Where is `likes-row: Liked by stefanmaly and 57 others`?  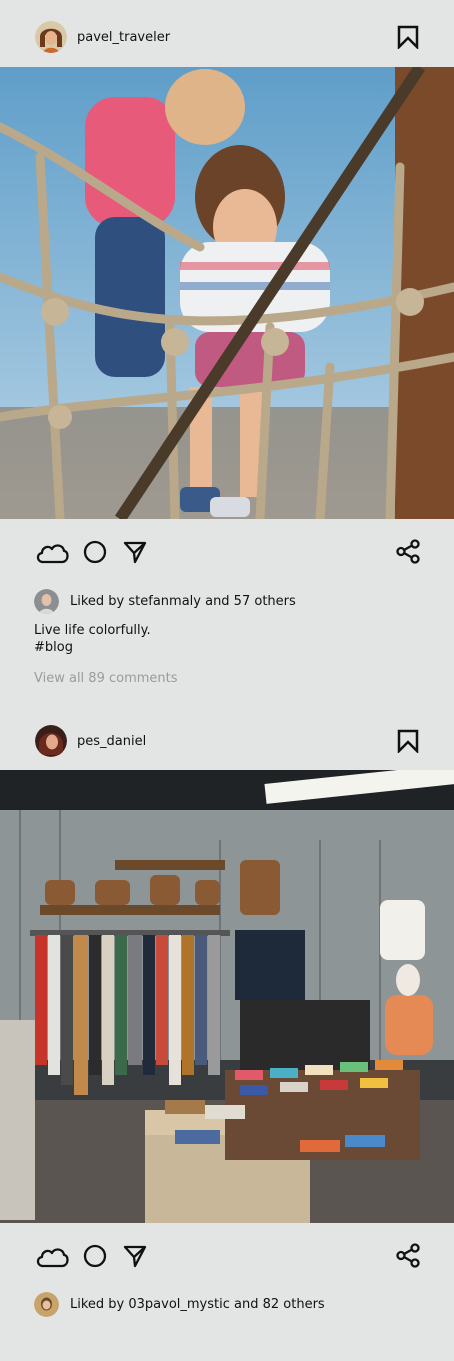
likes-row: Liked by stefanmaly and 57 others is located at coordinates (165, 601).